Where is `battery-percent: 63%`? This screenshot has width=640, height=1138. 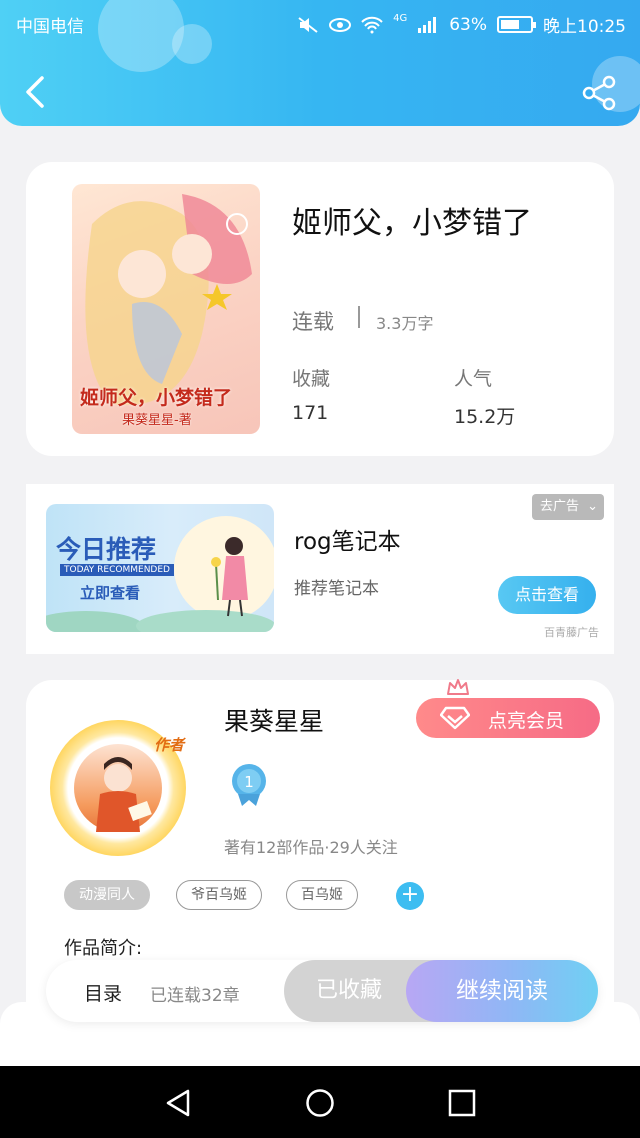
battery-percent: 63% is located at coordinates (468, 24).